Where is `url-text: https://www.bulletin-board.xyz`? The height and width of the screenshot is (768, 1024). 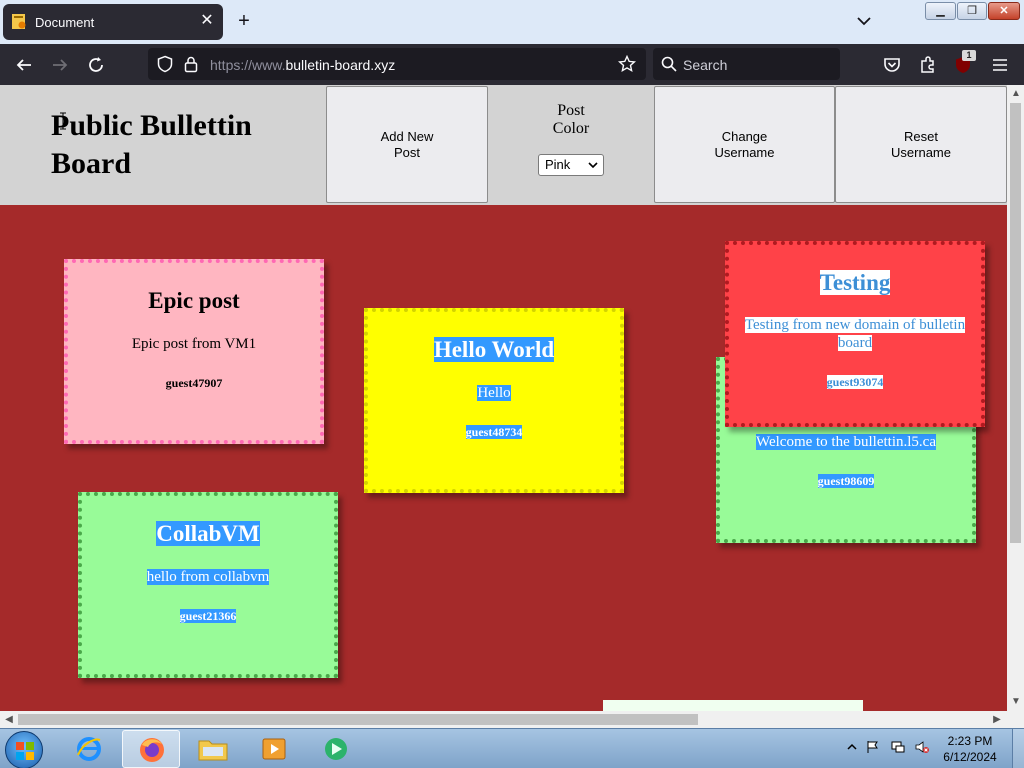 url-text: https://www.bulletin-board.xyz is located at coordinates (302, 65).